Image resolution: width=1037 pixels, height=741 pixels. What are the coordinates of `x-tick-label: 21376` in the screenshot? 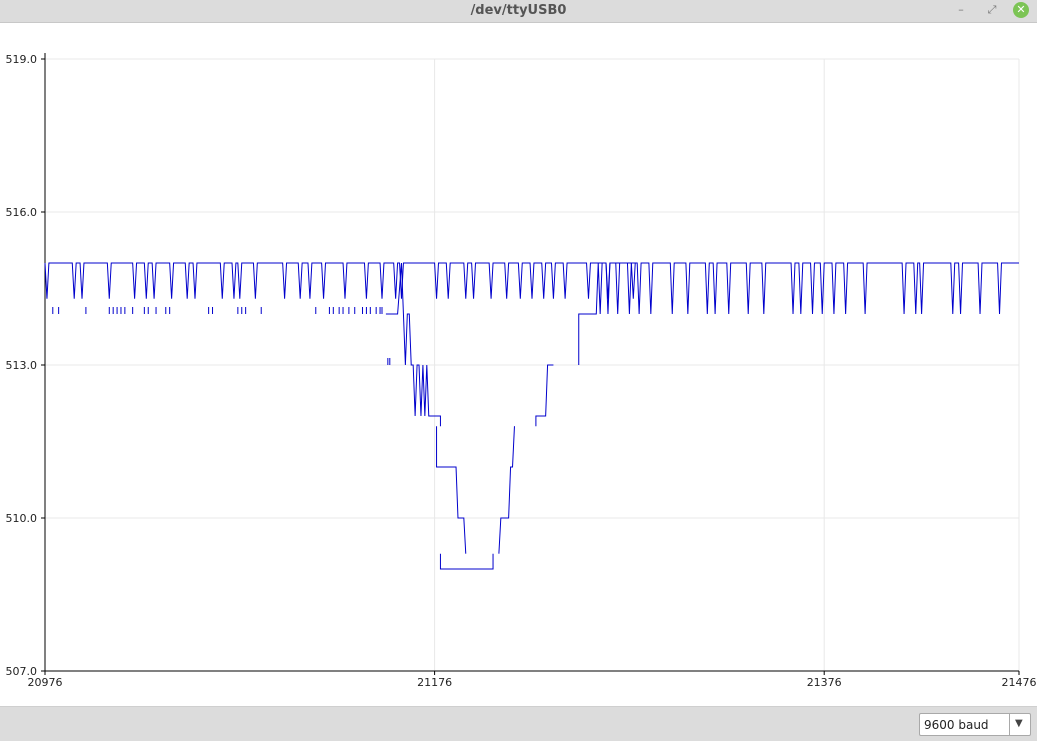 It's located at (824, 682).